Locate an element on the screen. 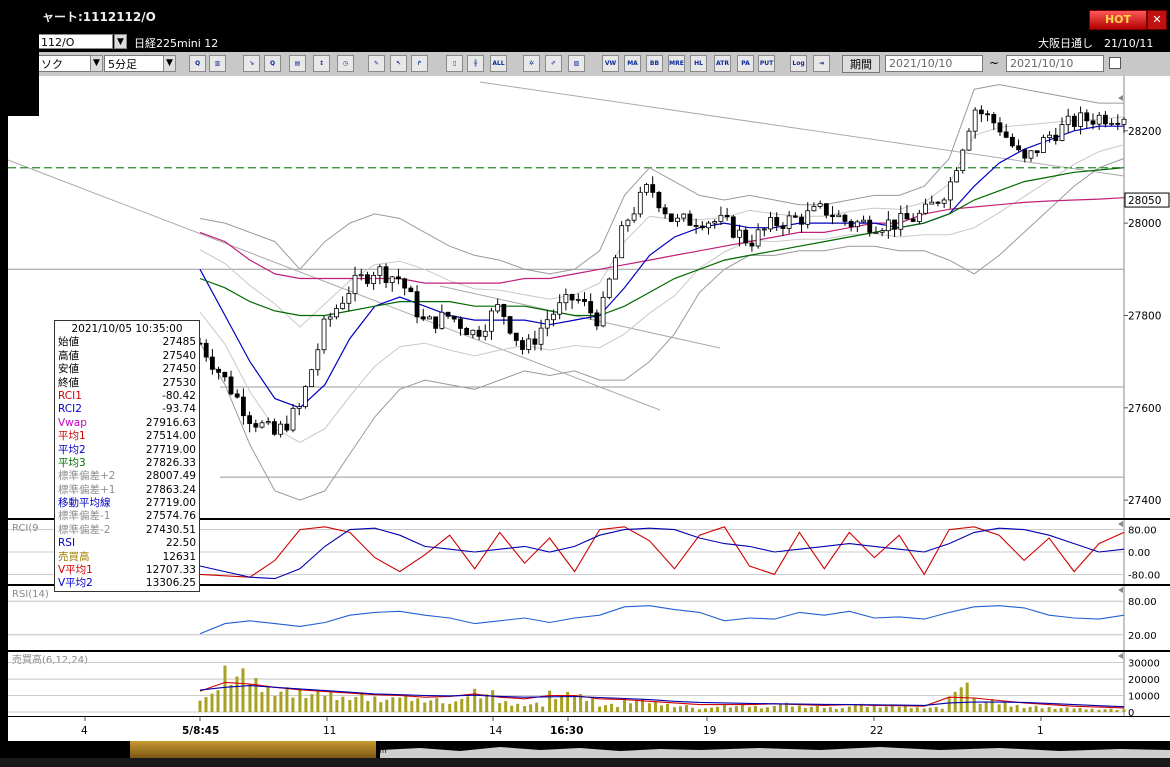 The image size is (1170, 767). ma-icon: MA is located at coordinates (632, 63).